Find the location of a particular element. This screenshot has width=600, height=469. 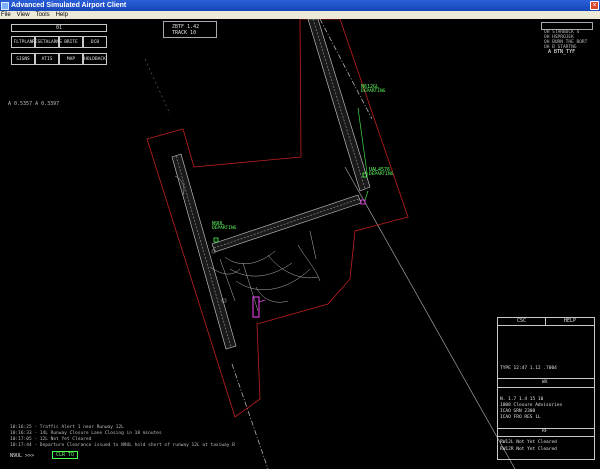

map-button: MAP is located at coordinates (71, 59).